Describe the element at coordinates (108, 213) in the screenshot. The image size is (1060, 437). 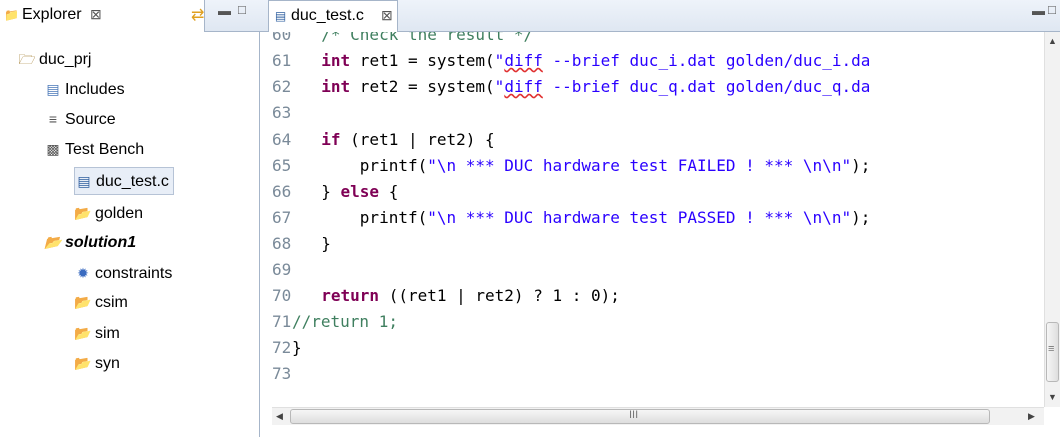
I see `tree-item-golden: 📂 golden` at that location.